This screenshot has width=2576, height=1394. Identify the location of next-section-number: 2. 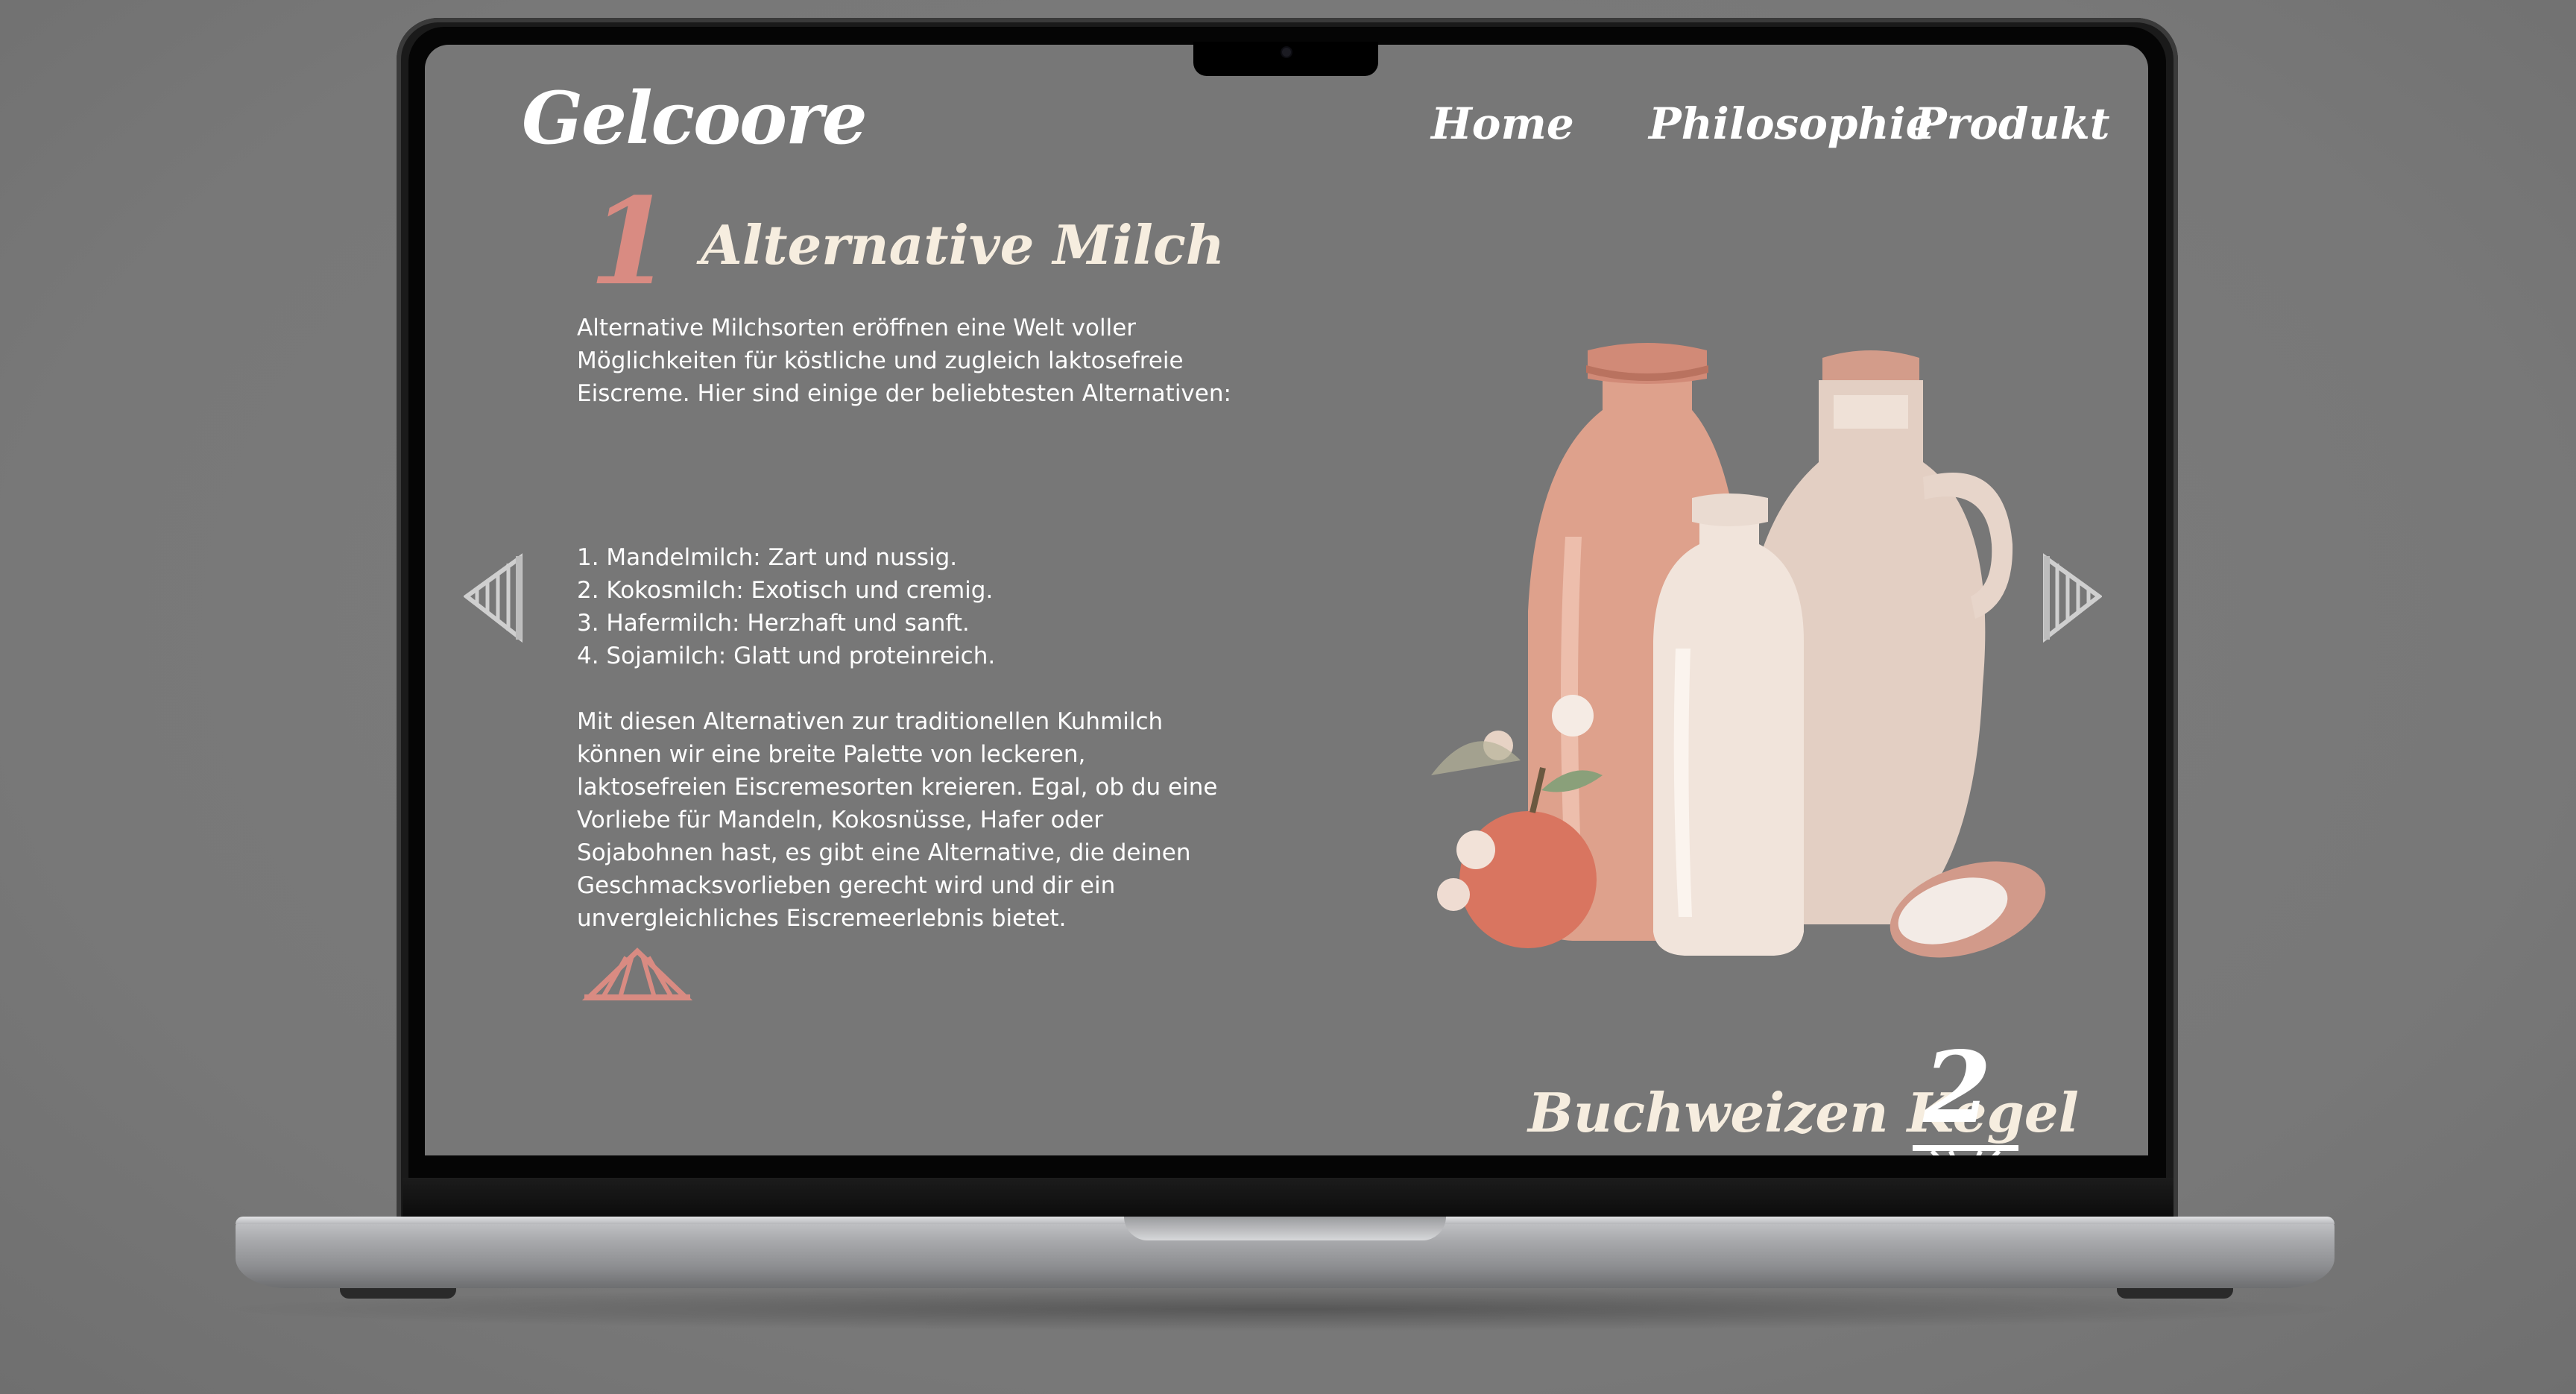
(1957, 1088).